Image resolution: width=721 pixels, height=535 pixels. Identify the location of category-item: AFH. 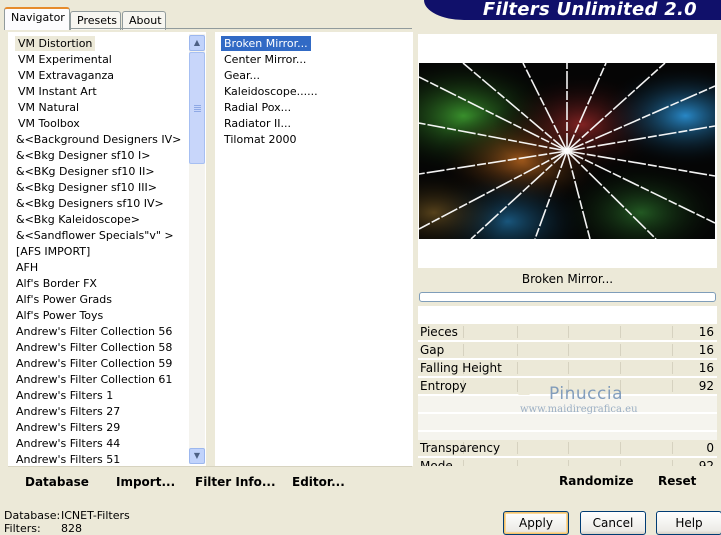
(27, 267).